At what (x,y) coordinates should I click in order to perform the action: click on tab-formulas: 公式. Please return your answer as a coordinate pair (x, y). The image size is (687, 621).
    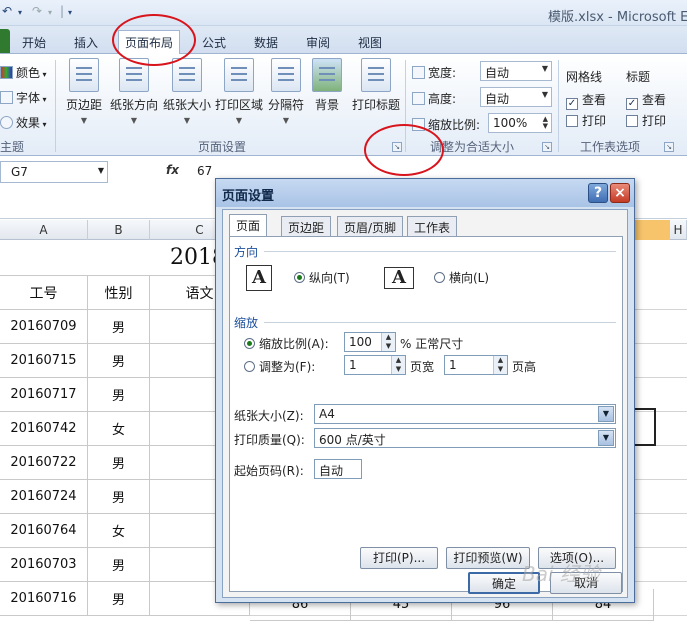
    Looking at the image, I should click on (214, 42).